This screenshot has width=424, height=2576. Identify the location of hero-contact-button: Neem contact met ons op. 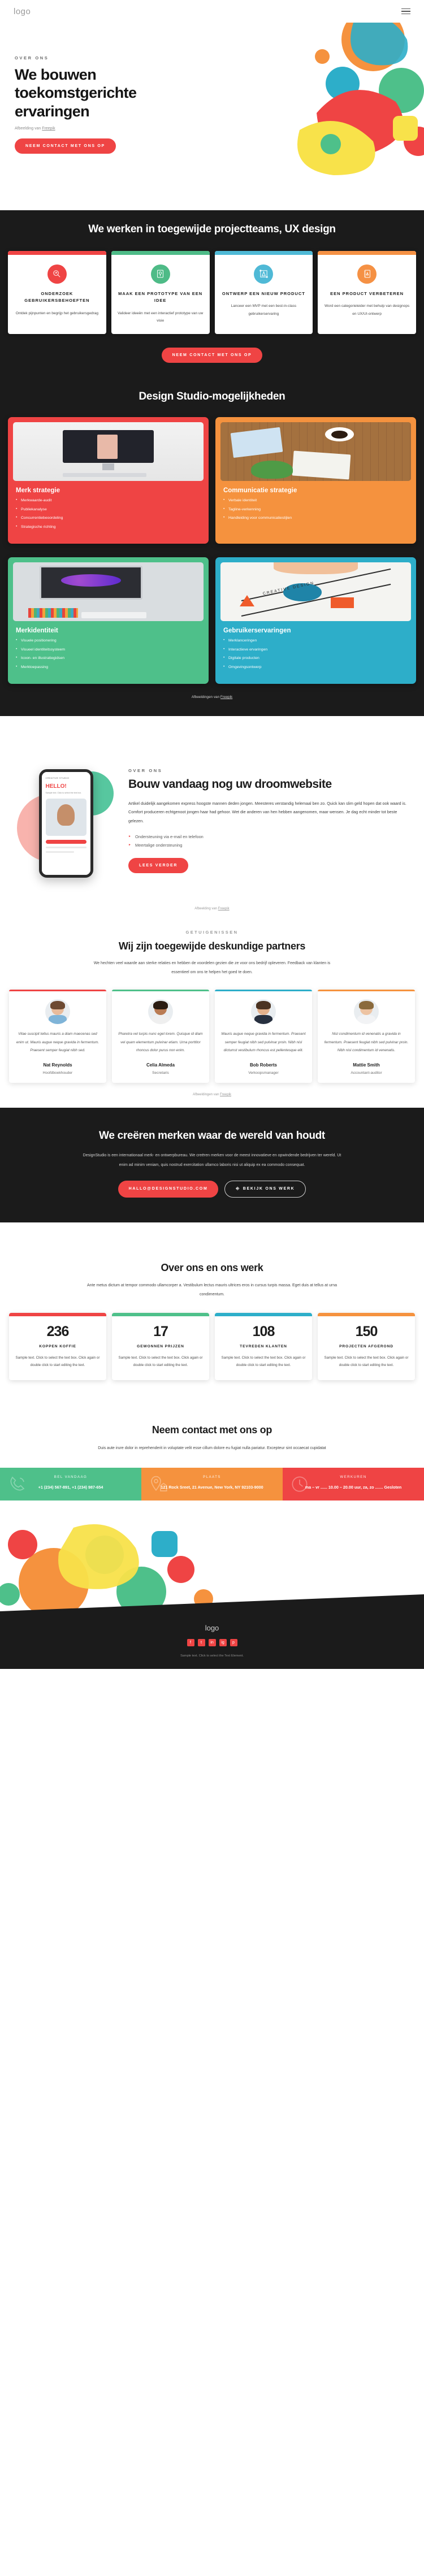
(65, 146).